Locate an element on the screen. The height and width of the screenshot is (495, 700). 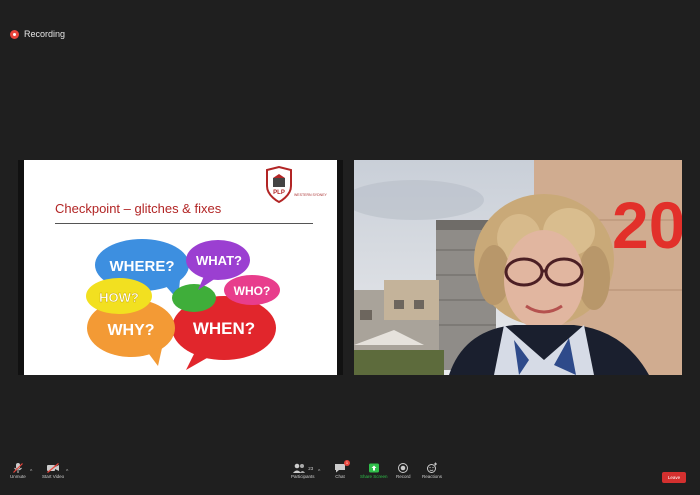
chat-button: 1 Chat is located at coordinates (342, 469).